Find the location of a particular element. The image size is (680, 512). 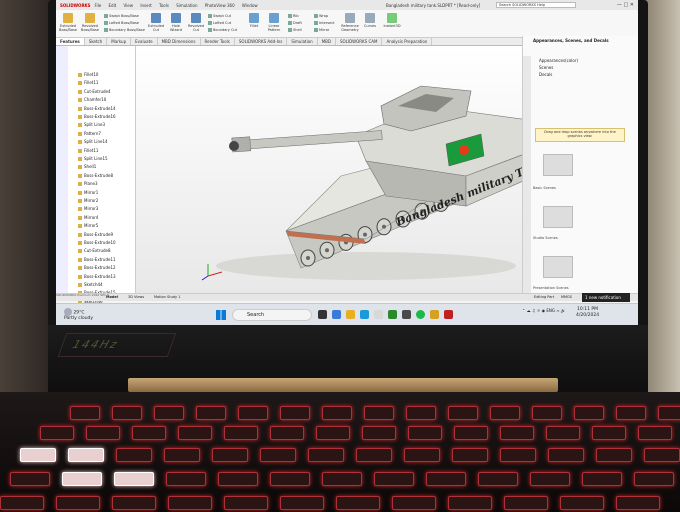

weather-temp: 29°C is located at coordinates (79, 313).